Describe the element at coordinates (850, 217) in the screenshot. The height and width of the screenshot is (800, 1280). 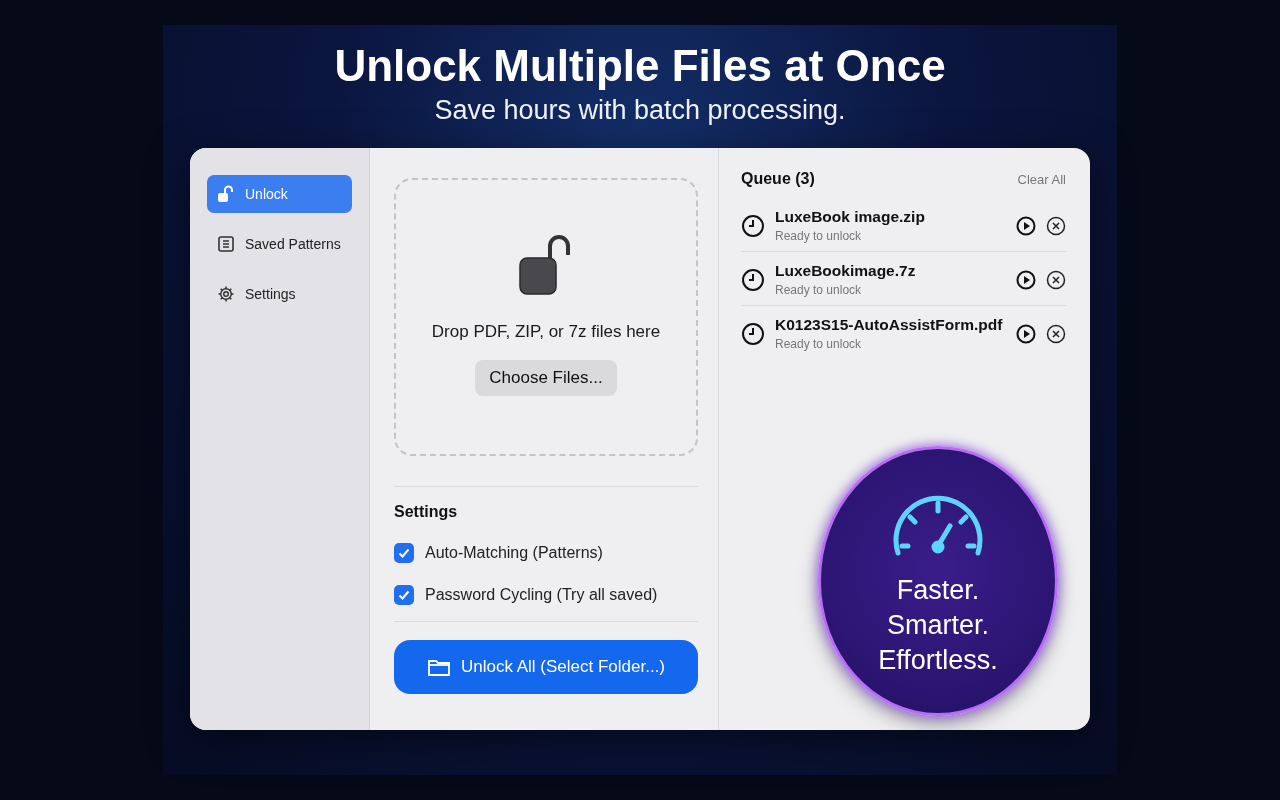
I see `file-name: LuxeBook image.zip` at that location.